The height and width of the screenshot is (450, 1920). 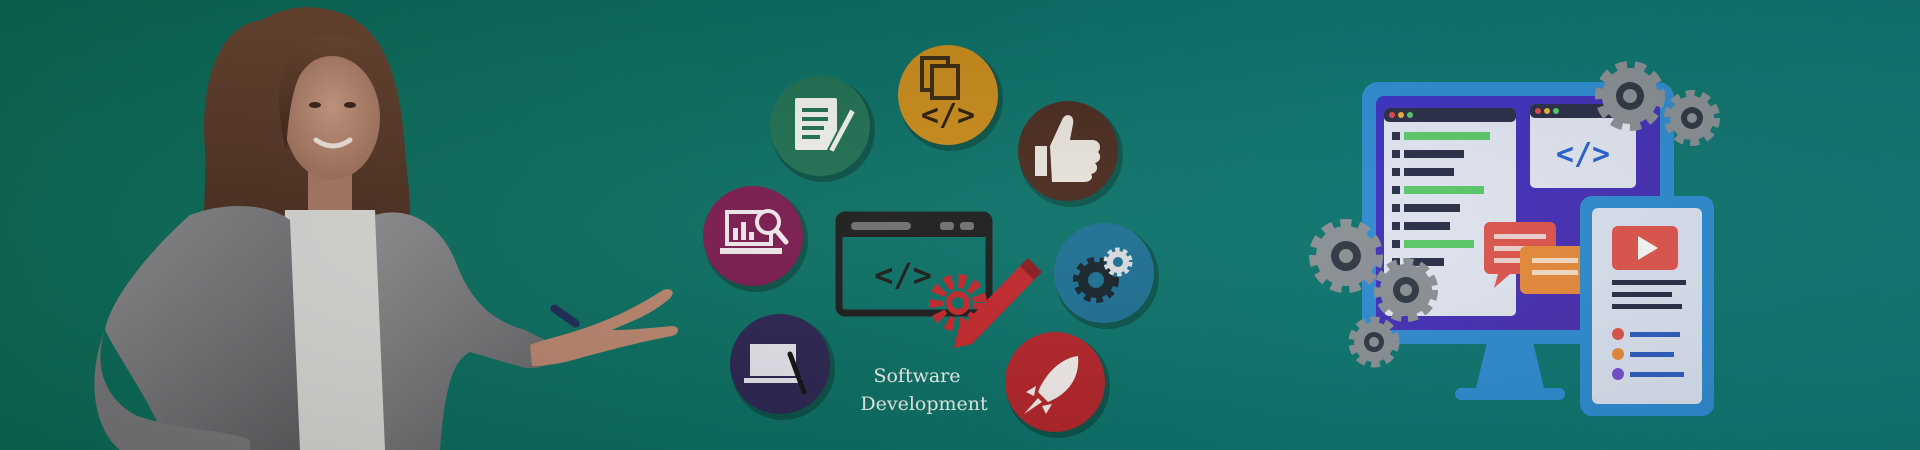 What do you see at coordinates (916, 376) in the screenshot?
I see `caption-line-1: Software` at bounding box center [916, 376].